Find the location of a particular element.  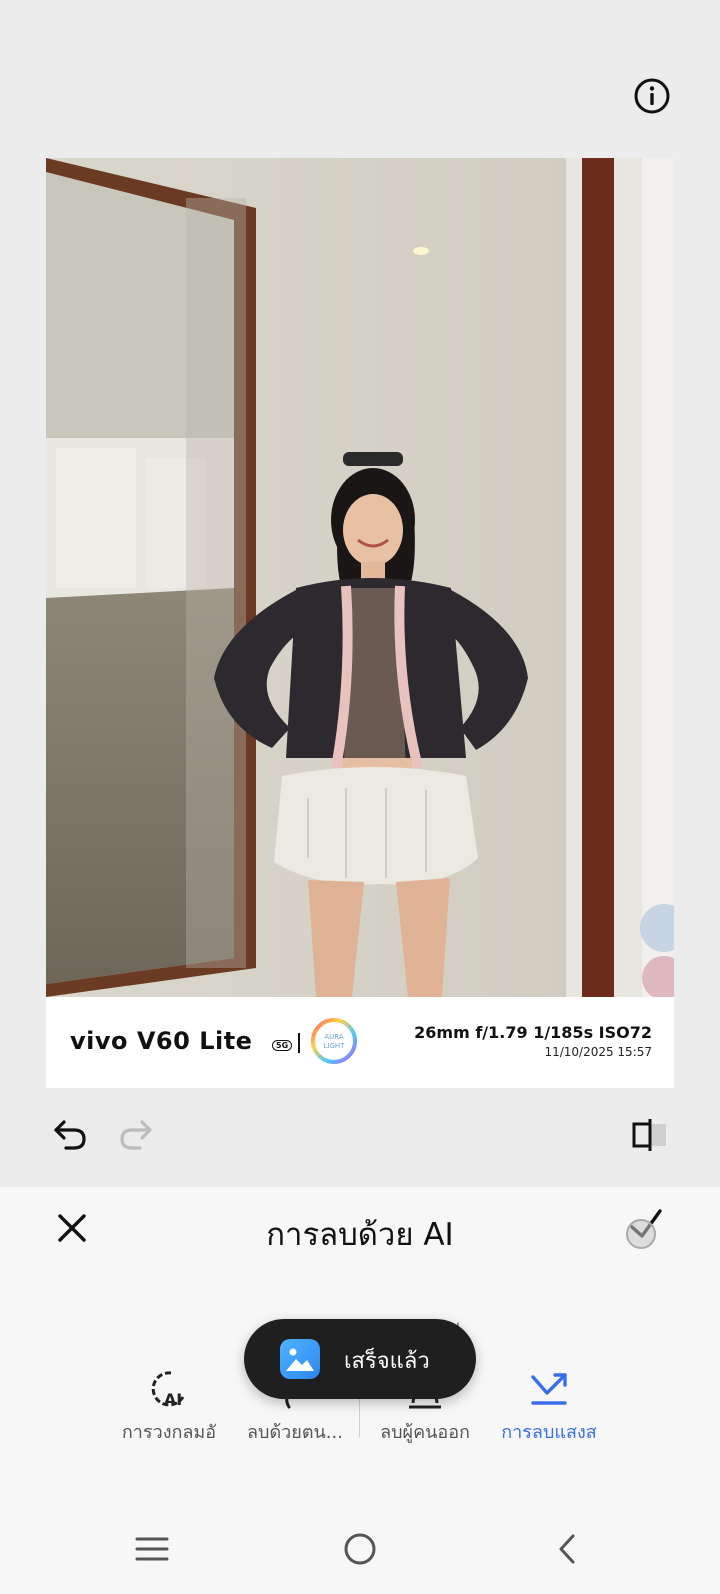

info-icon is located at coordinates (652, 96).